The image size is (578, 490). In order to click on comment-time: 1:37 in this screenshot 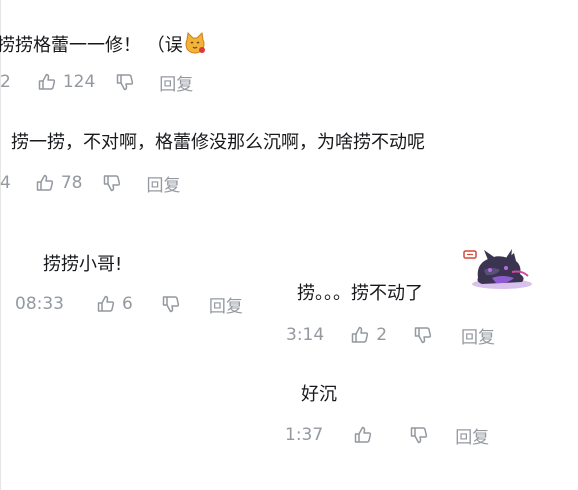, I will do `click(304, 435)`.